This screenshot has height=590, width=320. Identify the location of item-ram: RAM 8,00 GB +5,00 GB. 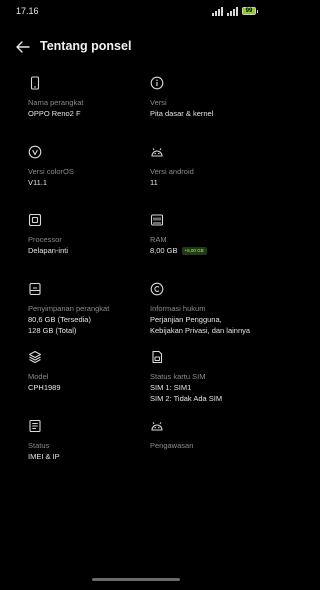
(207, 247).